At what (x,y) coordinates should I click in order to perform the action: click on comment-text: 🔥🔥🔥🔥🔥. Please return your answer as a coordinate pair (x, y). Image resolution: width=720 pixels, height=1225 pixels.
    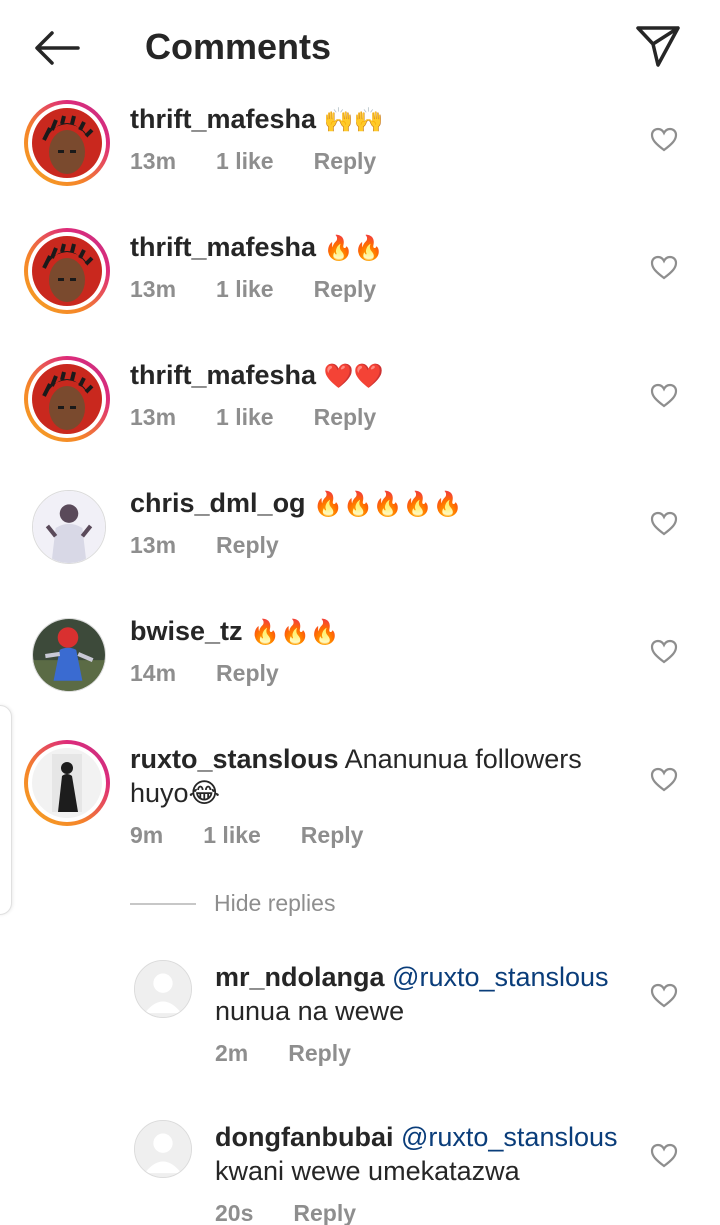
    Looking at the image, I should click on (388, 504).